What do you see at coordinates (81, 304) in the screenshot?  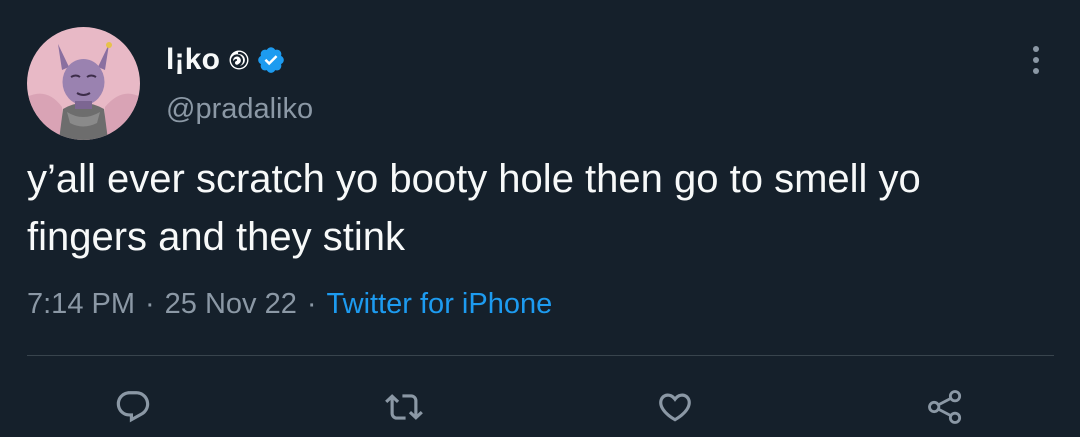 I see `tweet-time: 7:14 PM` at bounding box center [81, 304].